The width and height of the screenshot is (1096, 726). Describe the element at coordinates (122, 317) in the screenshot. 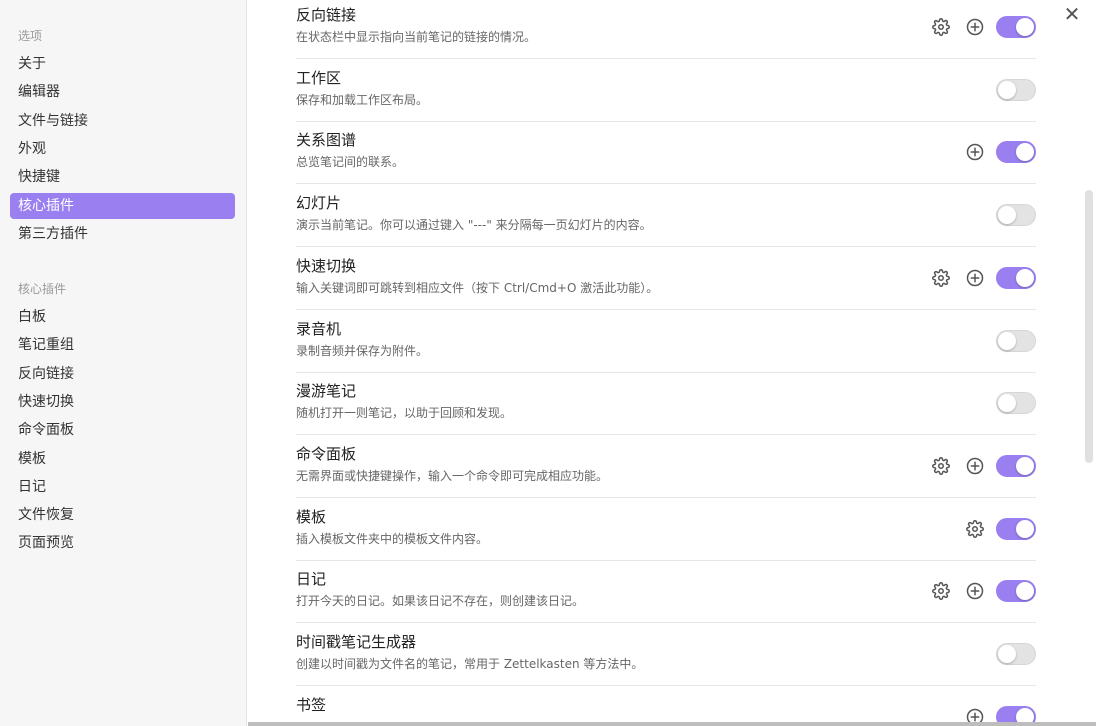

I see `sidebar-item-plugin: 白板` at that location.